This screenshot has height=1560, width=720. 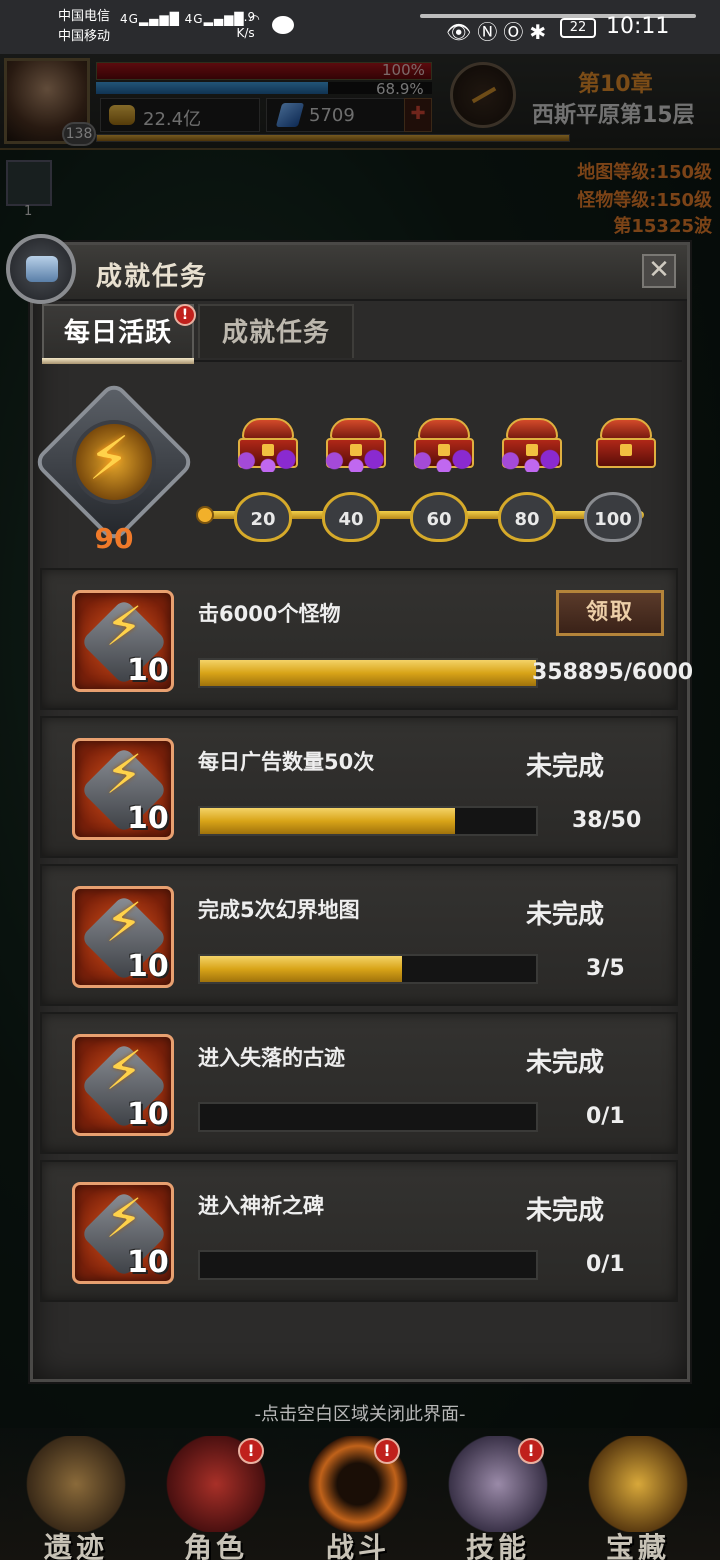 What do you see at coordinates (152, 277) in the screenshot?
I see `panel-title: 成就任务` at bounding box center [152, 277].